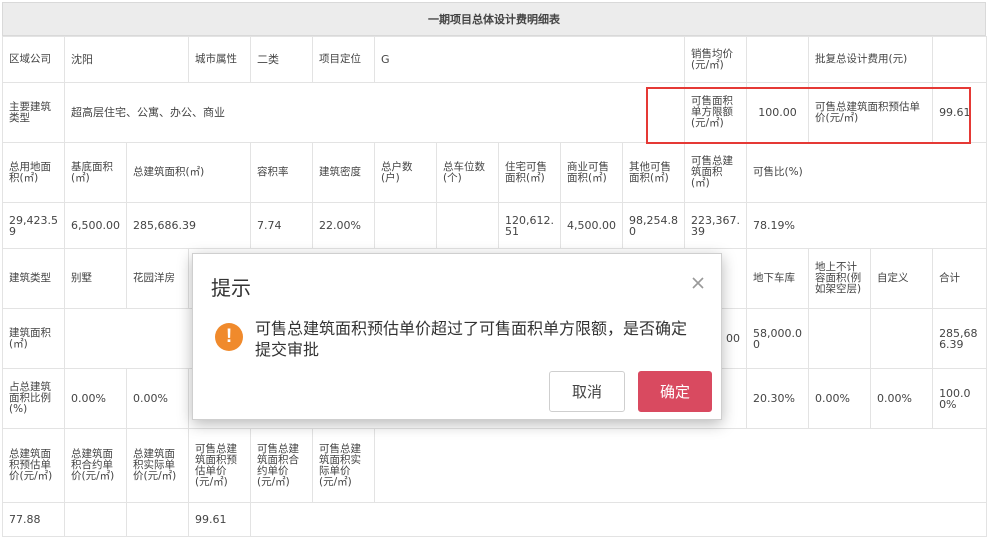 The height and width of the screenshot is (537, 990). I want to click on approved-fee-value, so click(960, 59).